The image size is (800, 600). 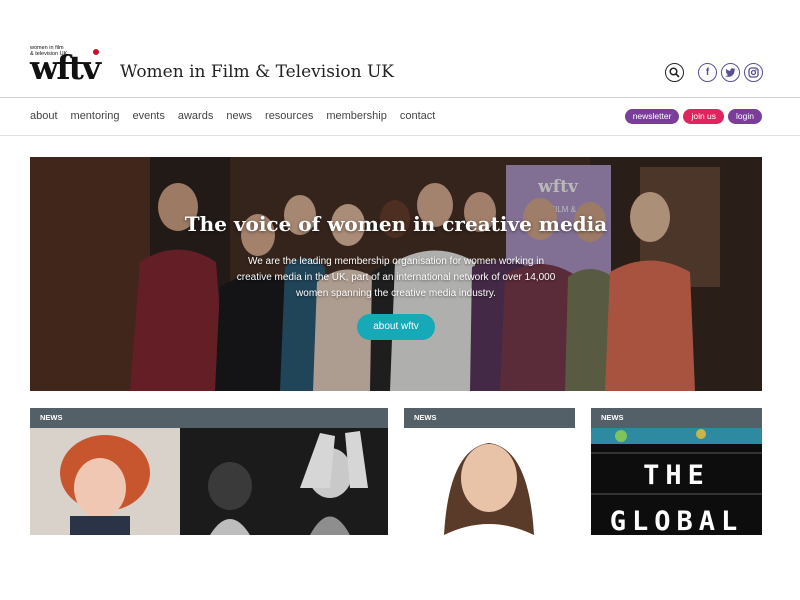 What do you see at coordinates (652, 116) in the screenshot?
I see `newsletter-button: newsletter` at bounding box center [652, 116].